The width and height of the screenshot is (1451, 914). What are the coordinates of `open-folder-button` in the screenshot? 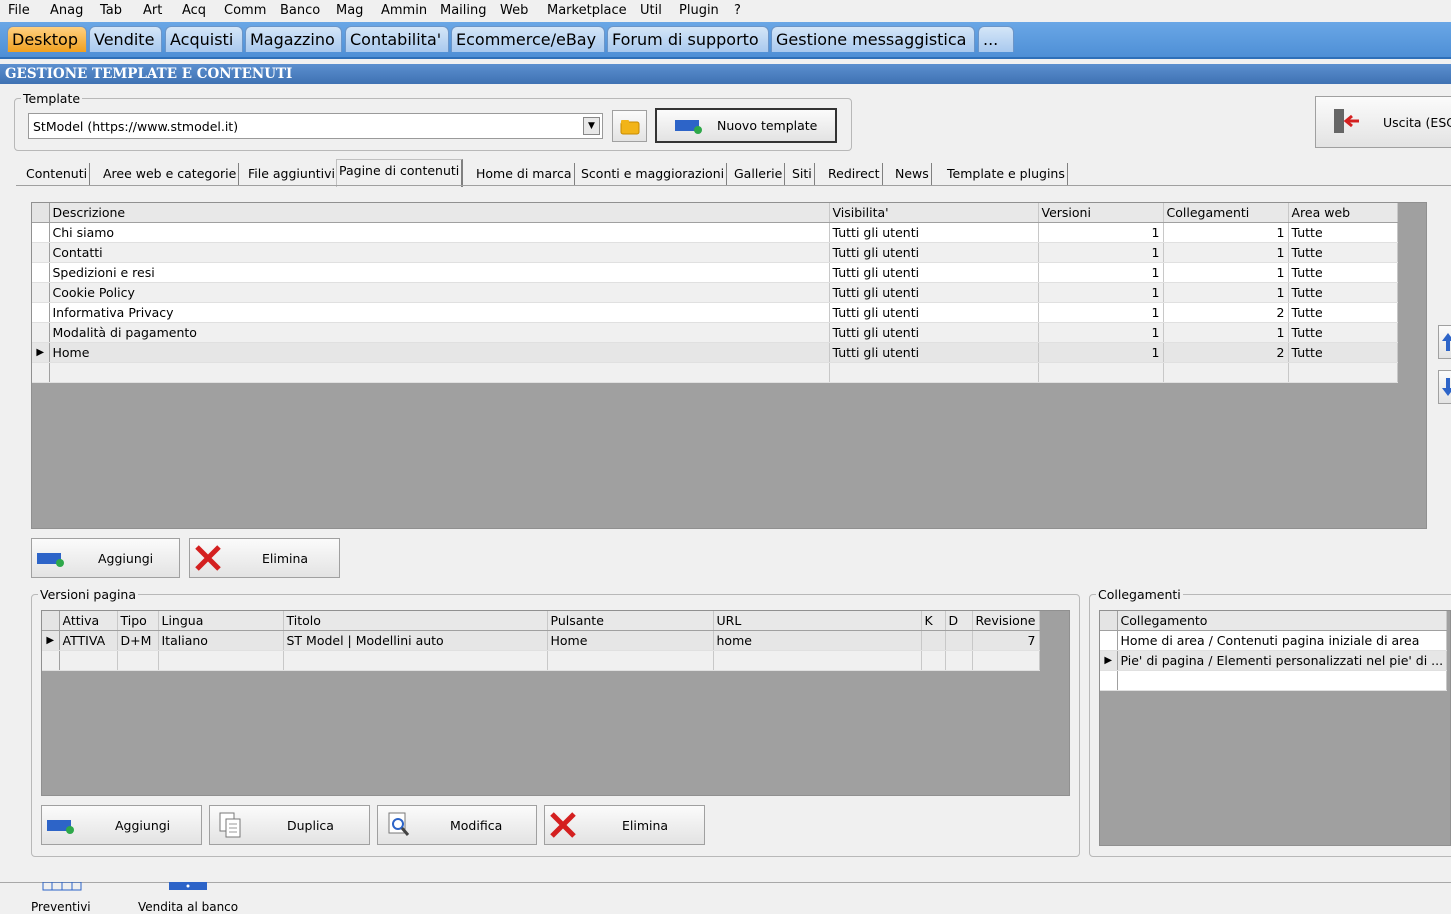 It's located at (629, 126).